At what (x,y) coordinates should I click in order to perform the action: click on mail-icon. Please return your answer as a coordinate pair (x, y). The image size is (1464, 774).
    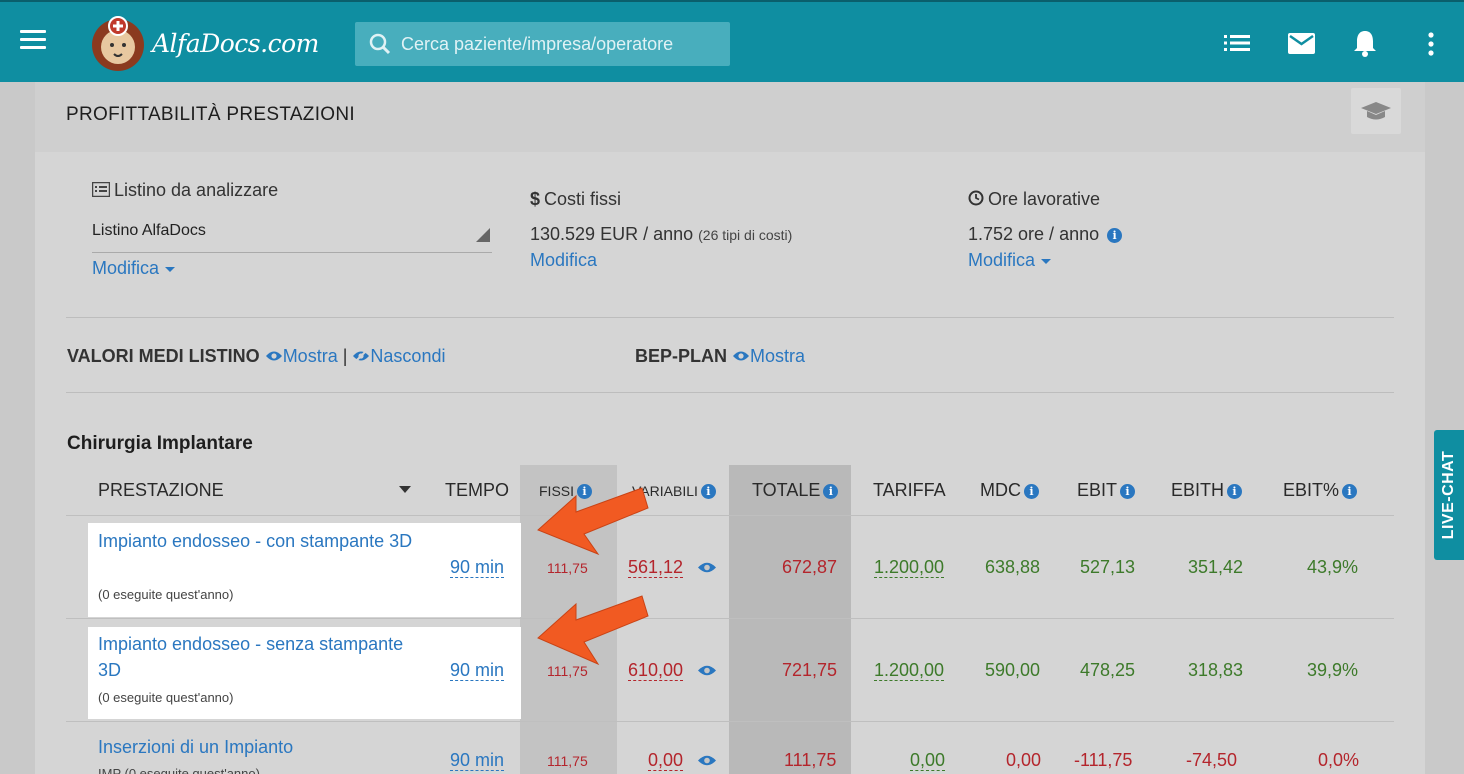
    Looking at the image, I should click on (1301, 43).